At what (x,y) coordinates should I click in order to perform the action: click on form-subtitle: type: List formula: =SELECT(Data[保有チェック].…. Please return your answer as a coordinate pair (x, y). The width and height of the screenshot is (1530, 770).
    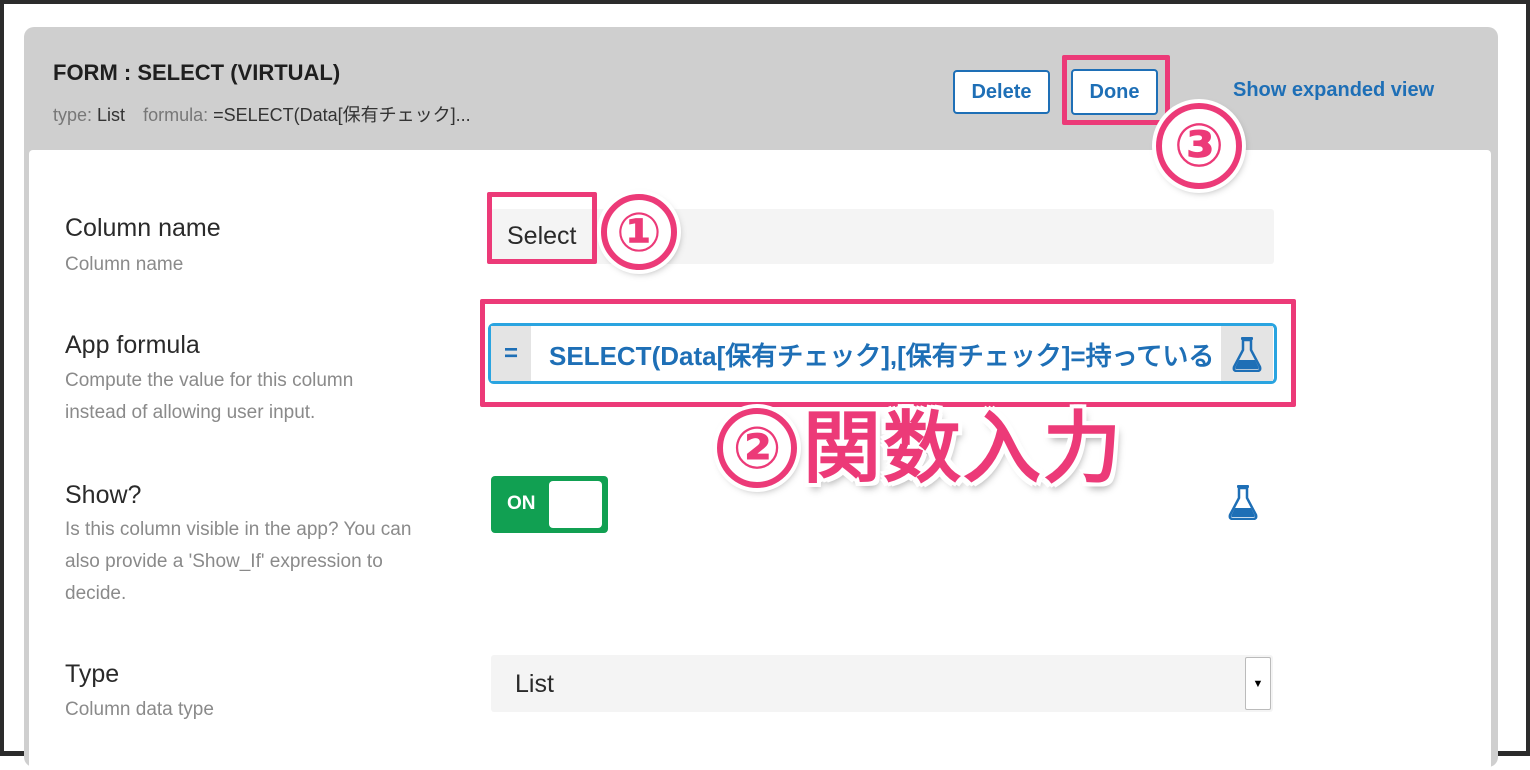
    Looking at the image, I should click on (262, 114).